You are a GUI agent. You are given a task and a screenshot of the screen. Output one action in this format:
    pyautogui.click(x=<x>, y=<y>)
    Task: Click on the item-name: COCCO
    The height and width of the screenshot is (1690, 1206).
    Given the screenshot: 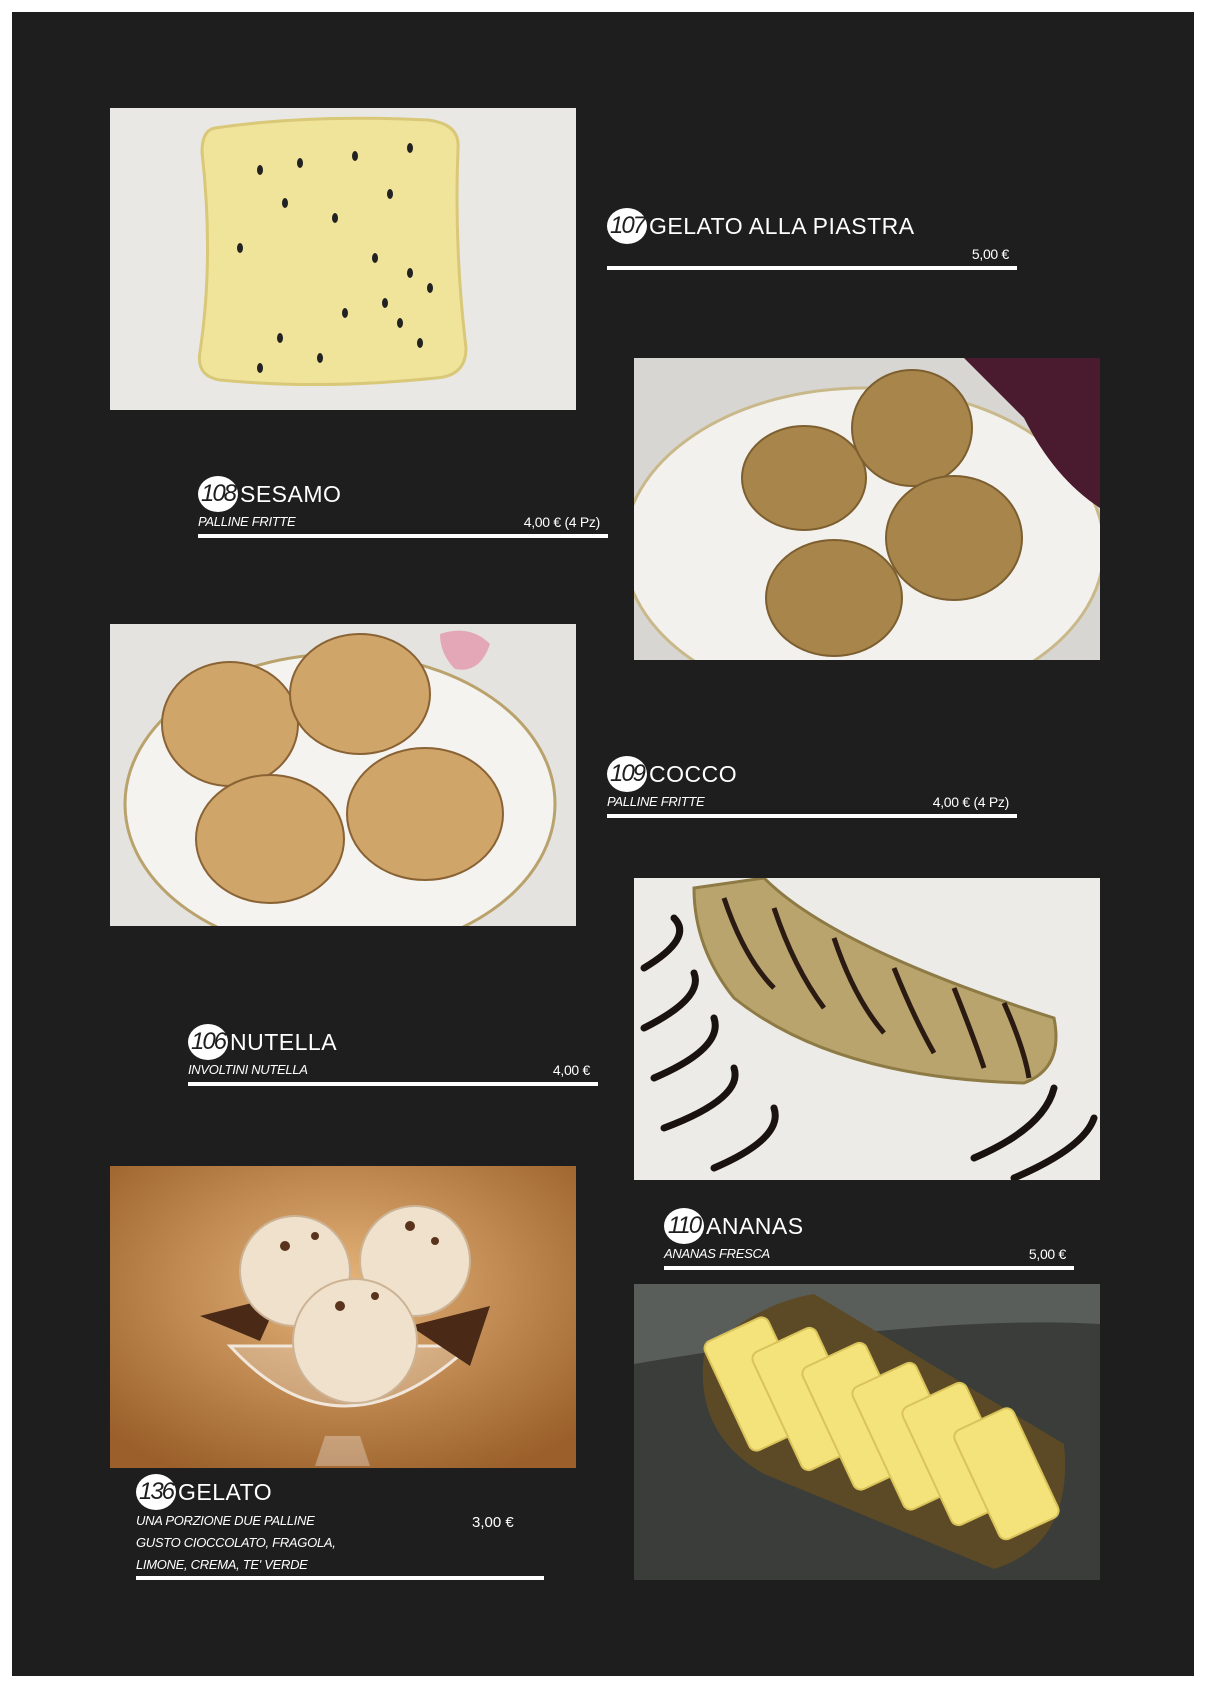 What is the action you would take?
    pyautogui.click(x=693, y=773)
    